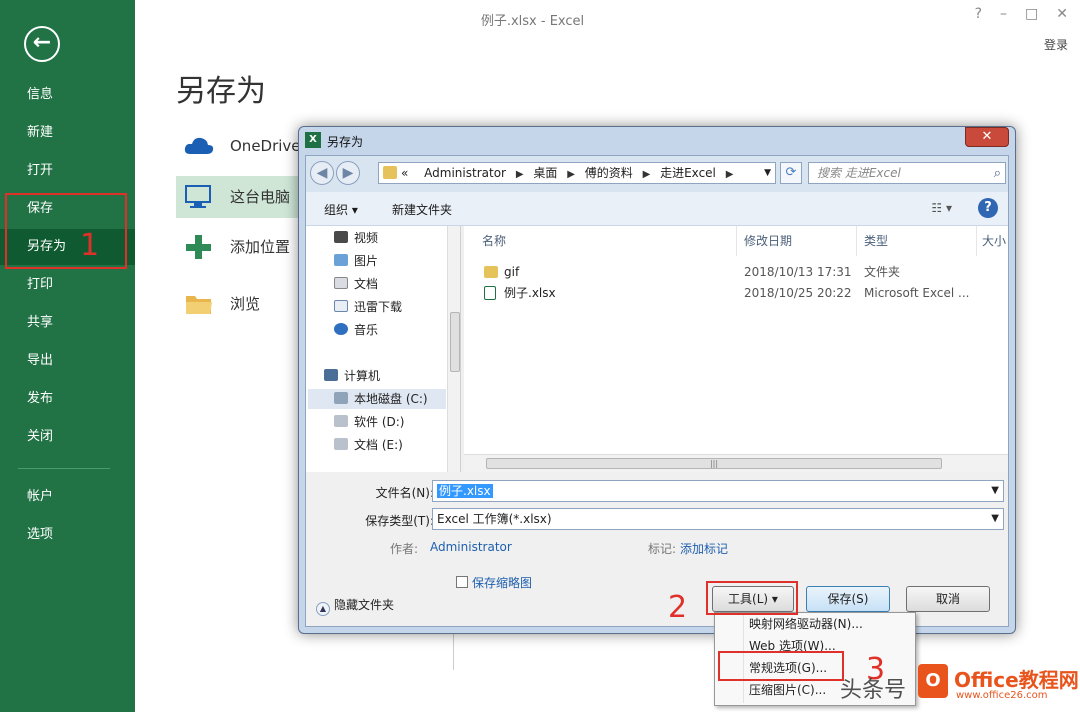 The image size is (1080, 712). I want to click on nav-item-close: 关闭, so click(67, 437).